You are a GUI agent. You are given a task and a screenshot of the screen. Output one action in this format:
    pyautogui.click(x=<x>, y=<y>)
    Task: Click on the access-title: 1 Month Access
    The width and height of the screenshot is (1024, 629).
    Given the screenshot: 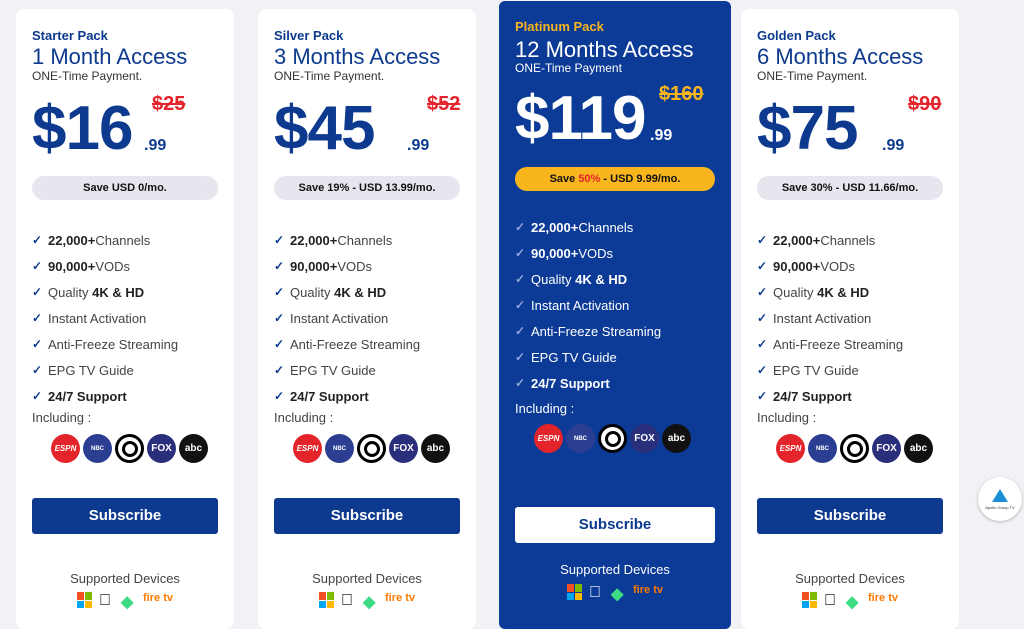 What is the action you would take?
    pyautogui.click(x=110, y=56)
    